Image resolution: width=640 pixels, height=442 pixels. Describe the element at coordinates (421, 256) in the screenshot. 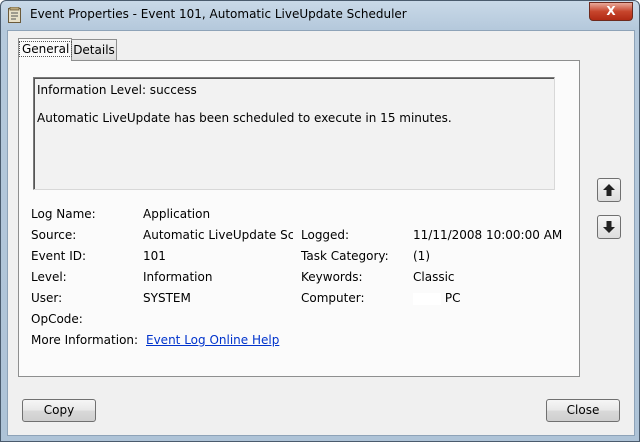

I see `task-category-value: (1)` at that location.